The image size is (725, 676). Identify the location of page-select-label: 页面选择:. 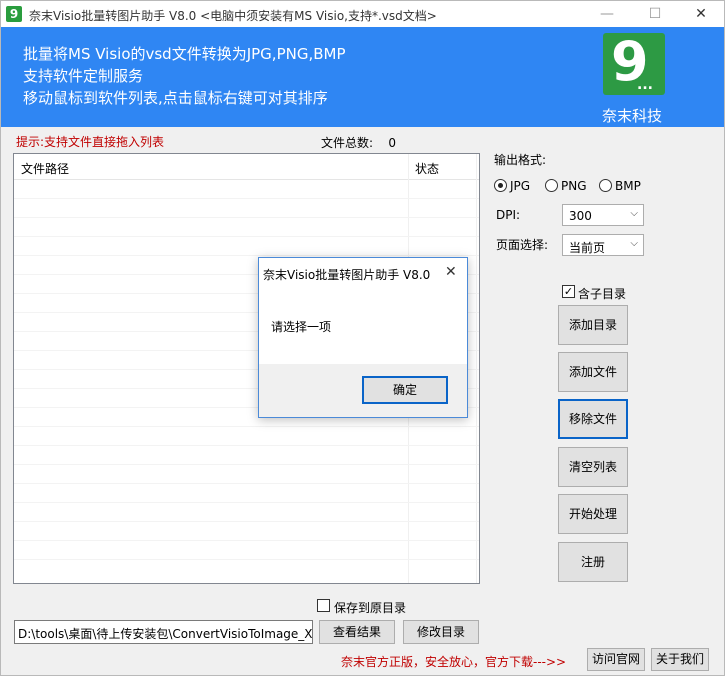
(522, 245).